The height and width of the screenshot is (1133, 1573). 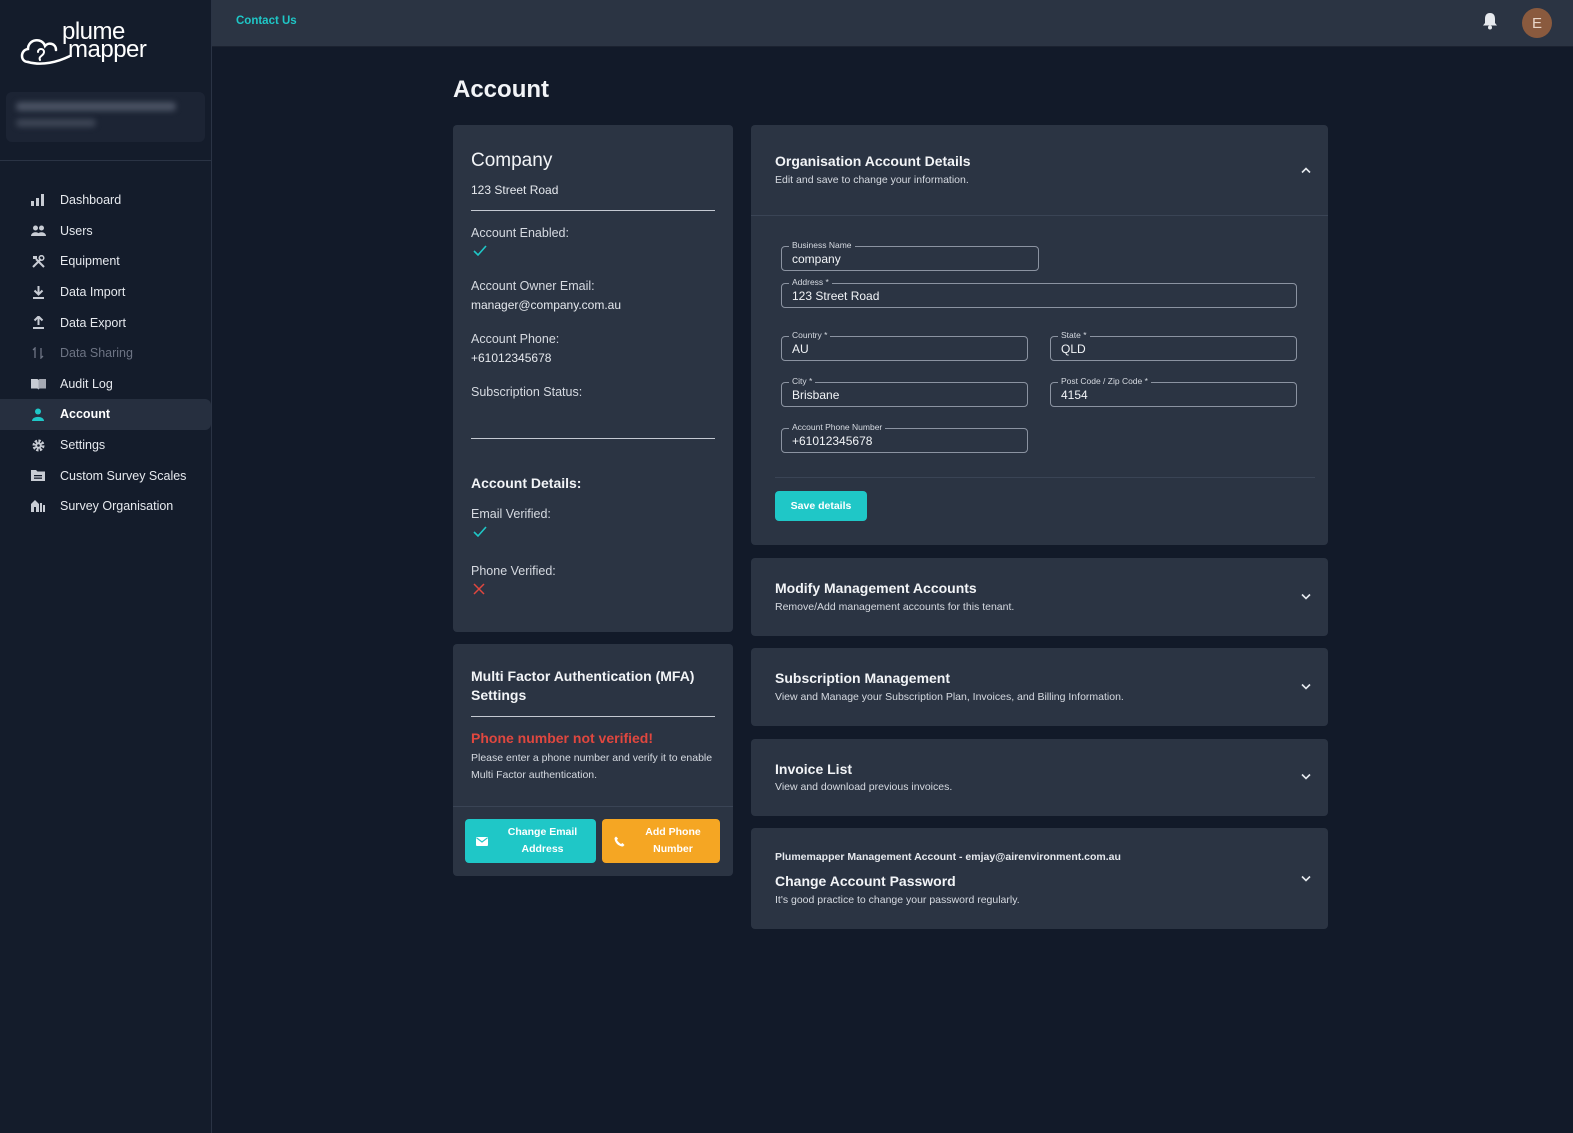 What do you see at coordinates (661, 841) in the screenshot?
I see `add-phone-button: Add Phone Number` at bounding box center [661, 841].